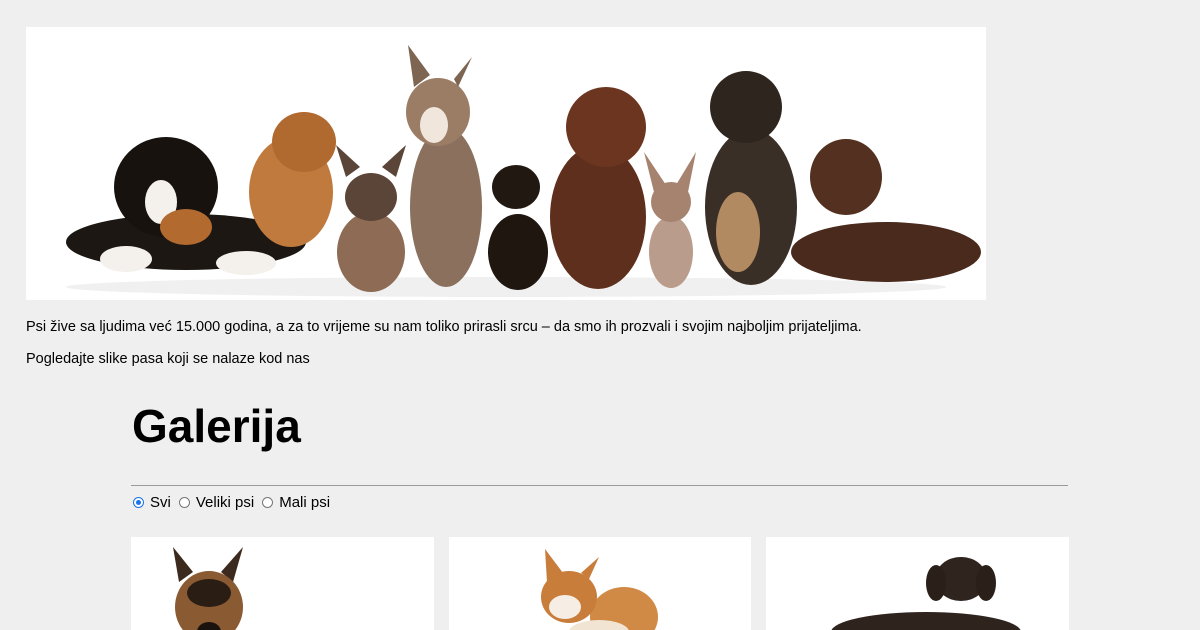  What do you see at coordinates (138, 502) in the screenshot?
I see `filter-all-radio` at bounding box center [138, 502].